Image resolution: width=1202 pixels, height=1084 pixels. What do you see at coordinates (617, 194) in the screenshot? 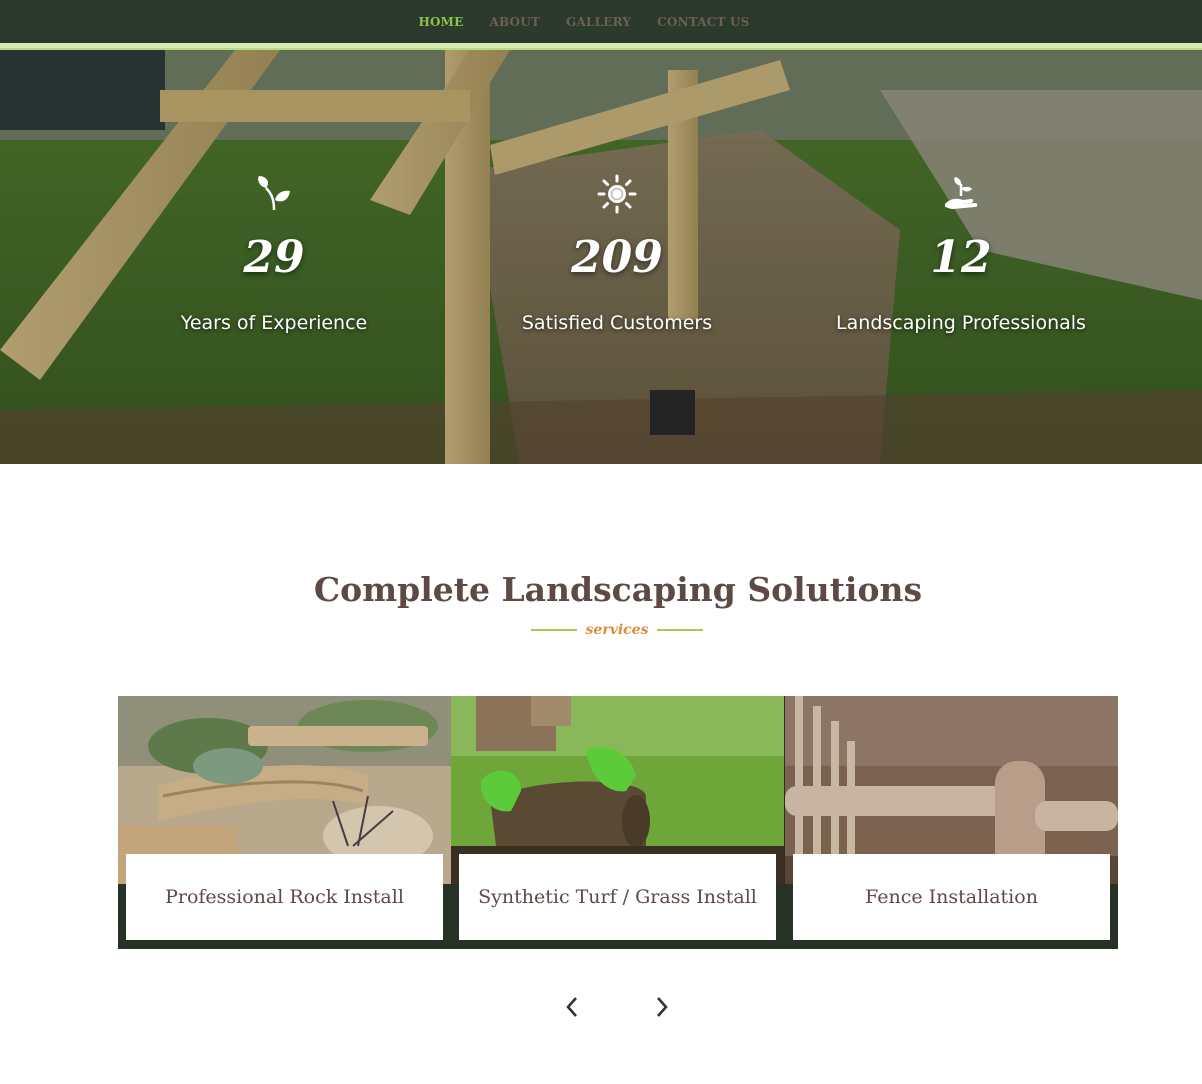
I see `sun-icon` at bounding box center [617, 194].